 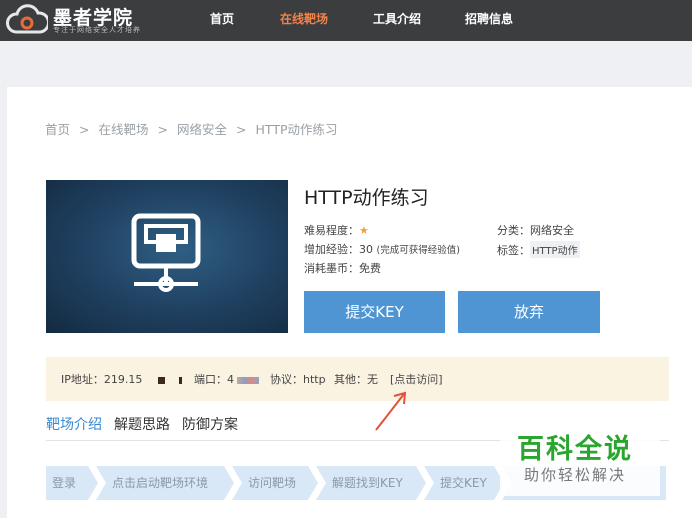 I want to click on tag-row: 标签： HTTP动作, so click(x=538, y=249).